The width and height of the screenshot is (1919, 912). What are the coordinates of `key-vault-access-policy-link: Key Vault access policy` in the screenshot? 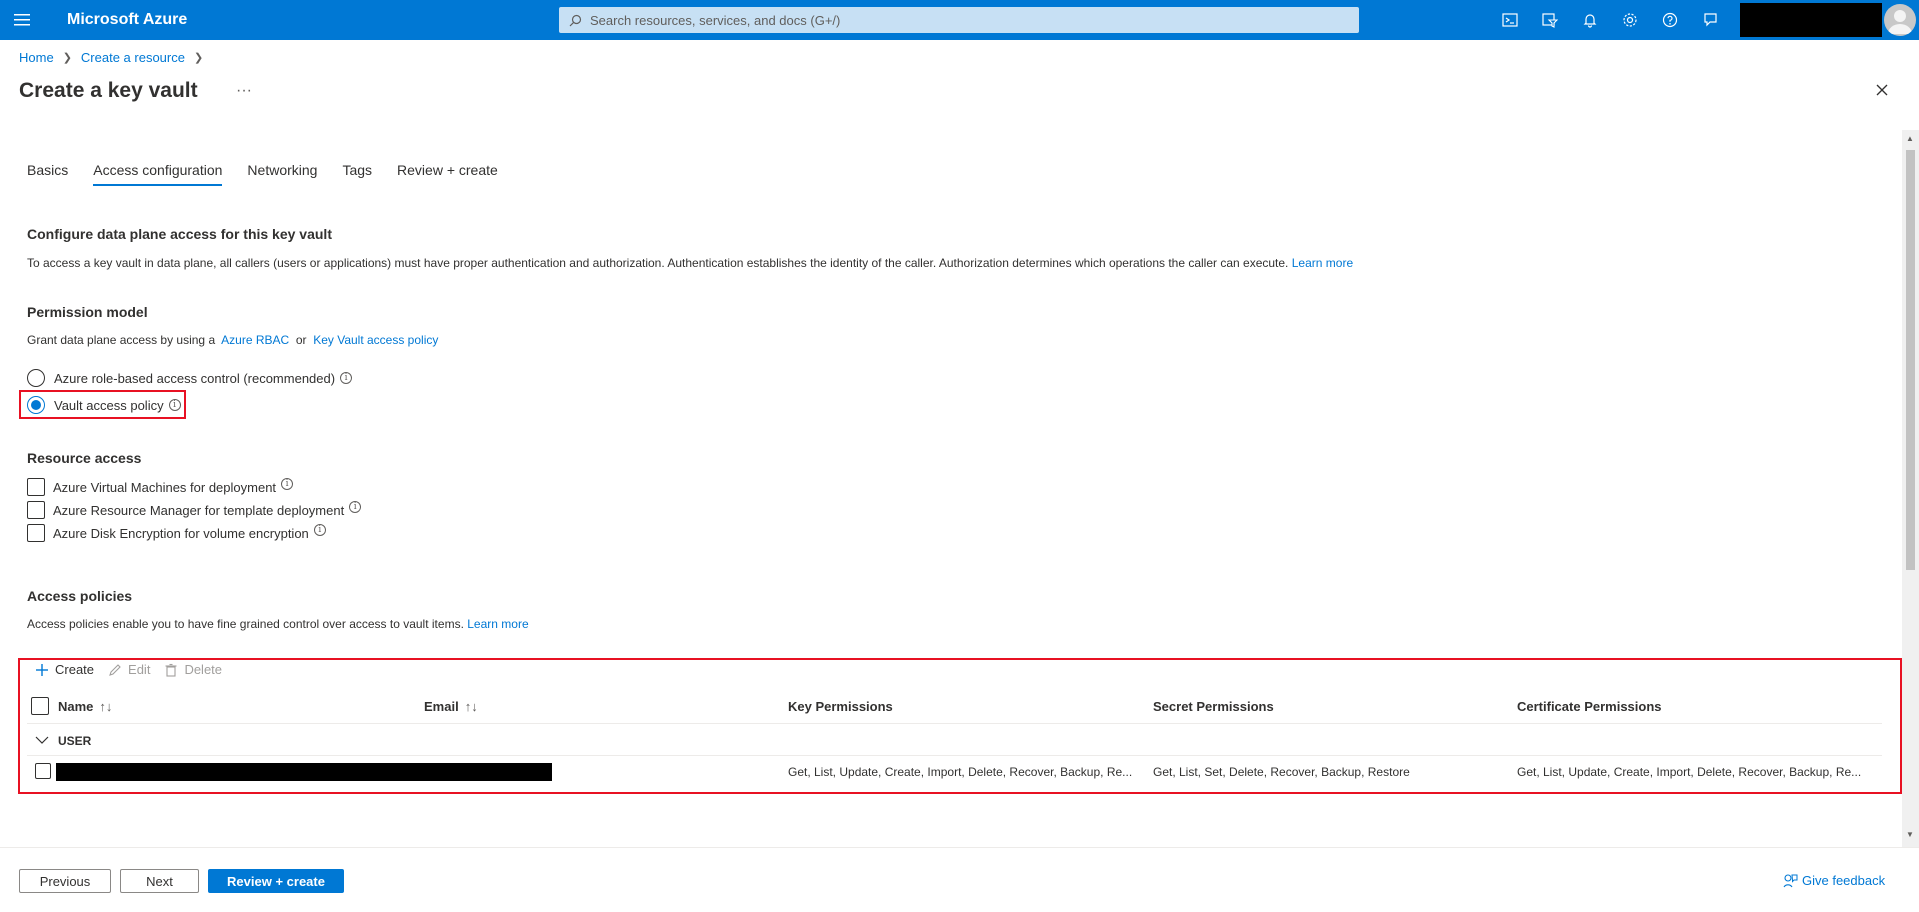 It's located at (375, 340).